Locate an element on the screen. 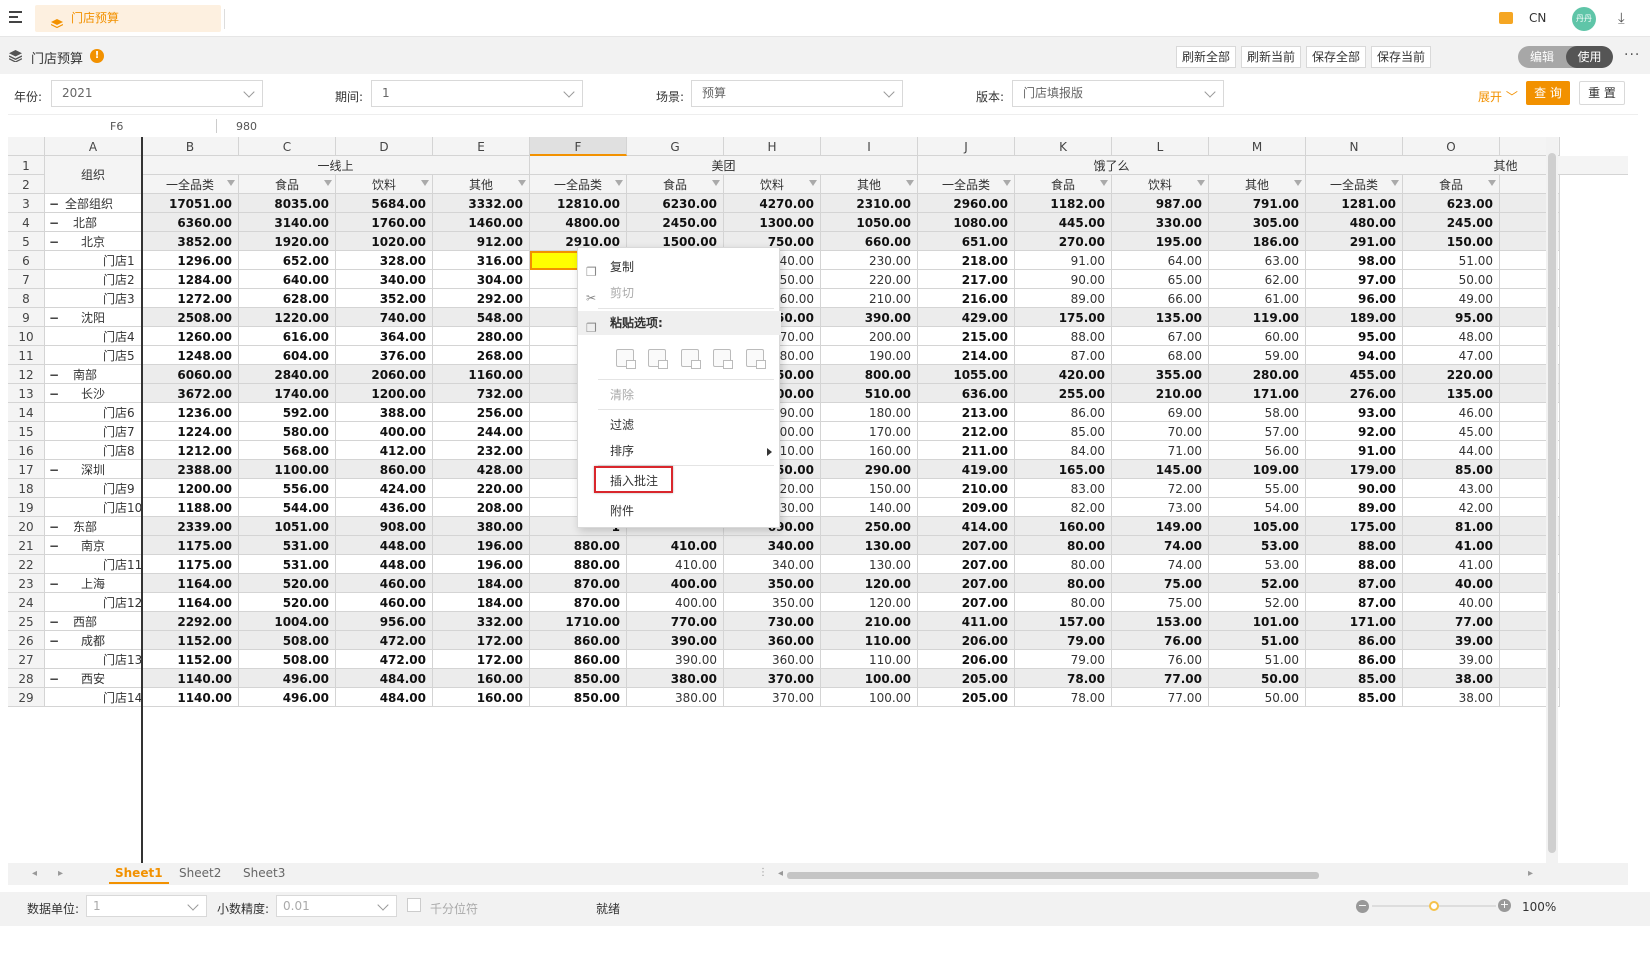  data-cell: 2840.00 is located at coordinates (287, 374).